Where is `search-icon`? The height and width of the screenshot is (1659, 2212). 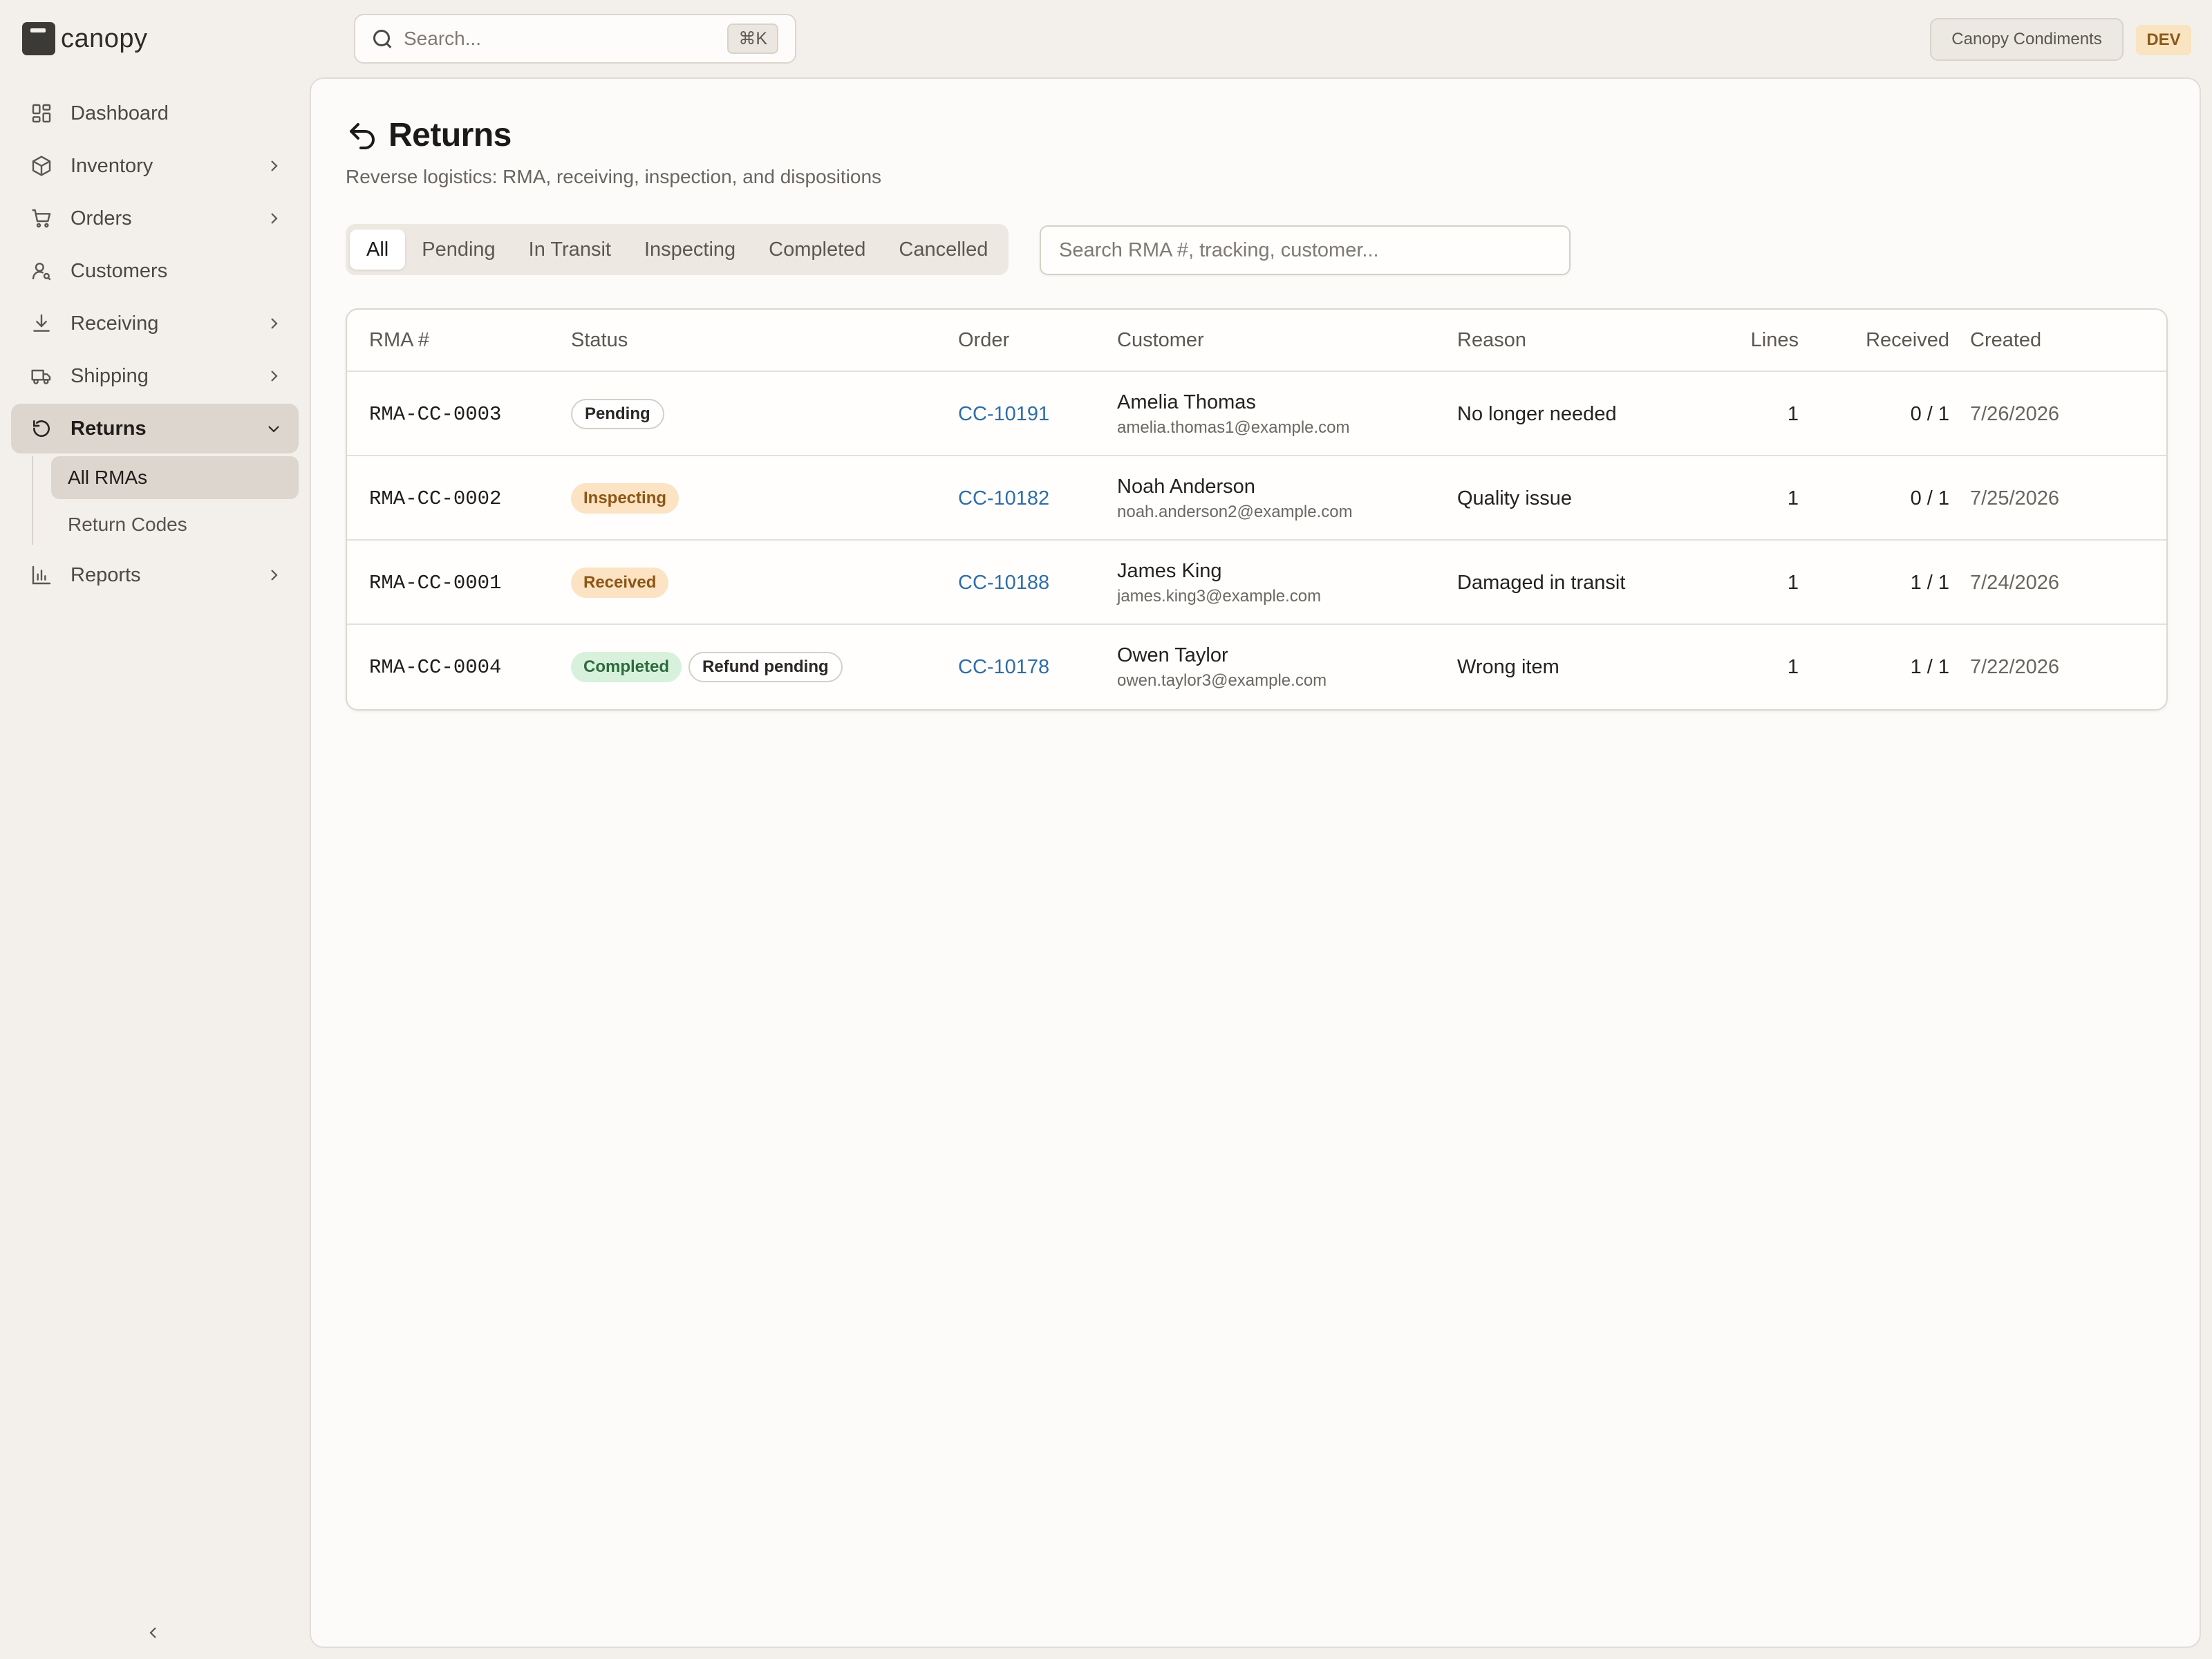 search-icon is located at coordinates (383, 38).